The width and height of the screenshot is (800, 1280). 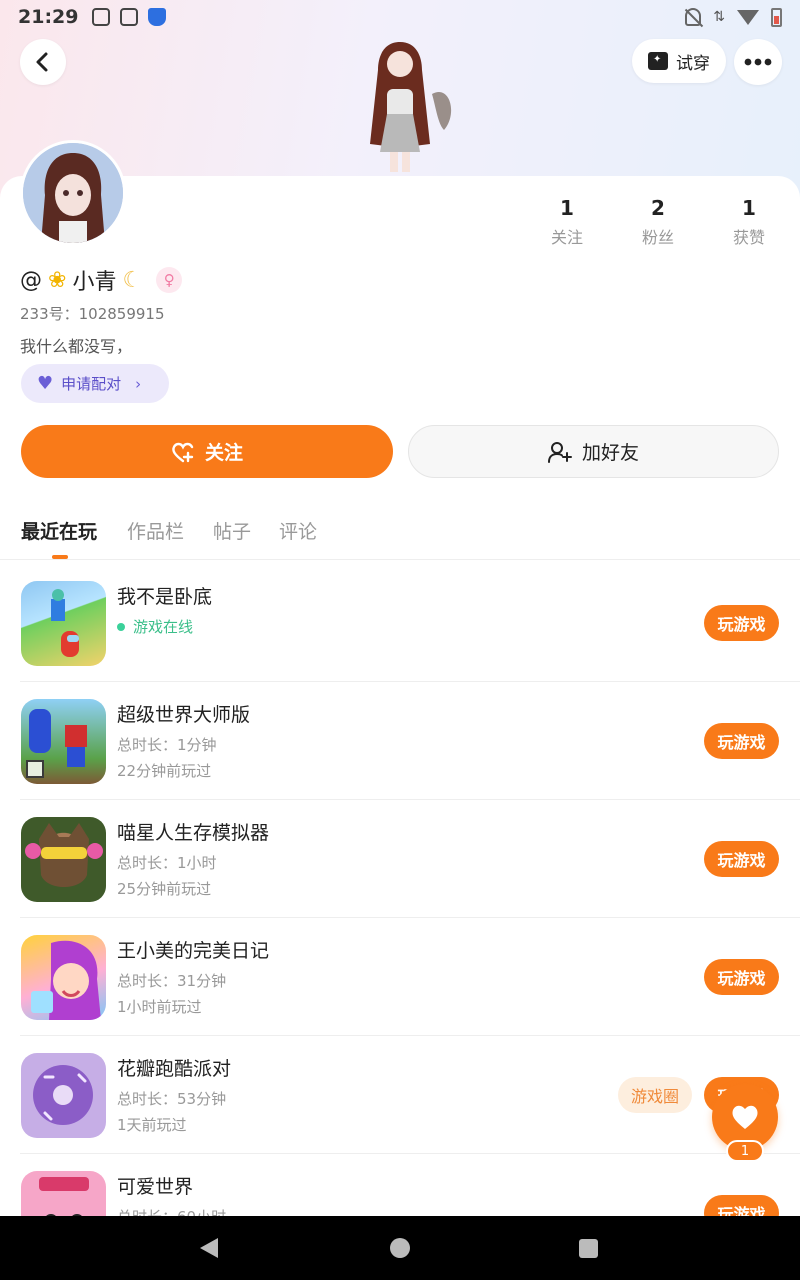 I want to click on shirt-icon, so click(x=658, y=61).